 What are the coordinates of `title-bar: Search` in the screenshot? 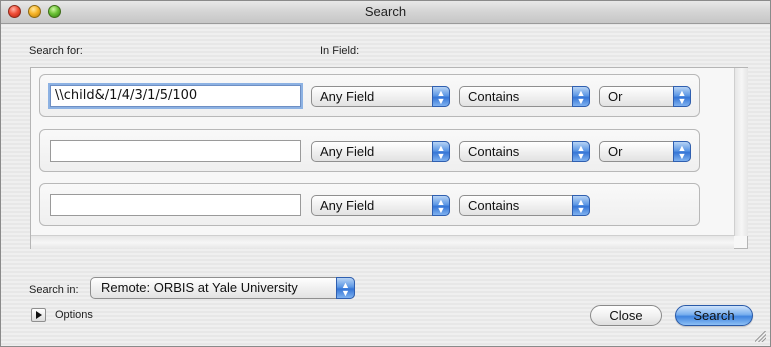 It's located at (385, 12).